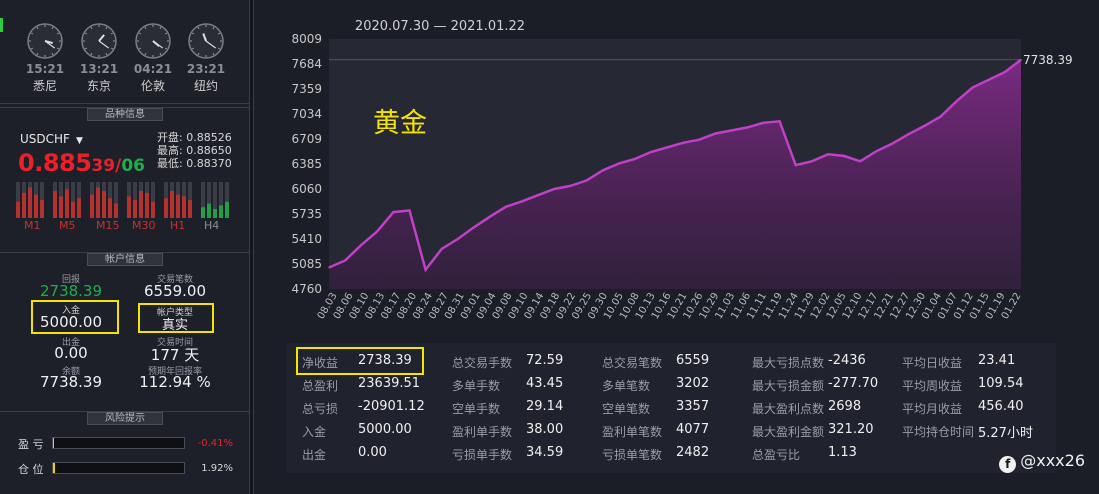  Describe the element at coordinates (320, 386) in the screenshot. I see `stat-label: 总盈利` at that location.